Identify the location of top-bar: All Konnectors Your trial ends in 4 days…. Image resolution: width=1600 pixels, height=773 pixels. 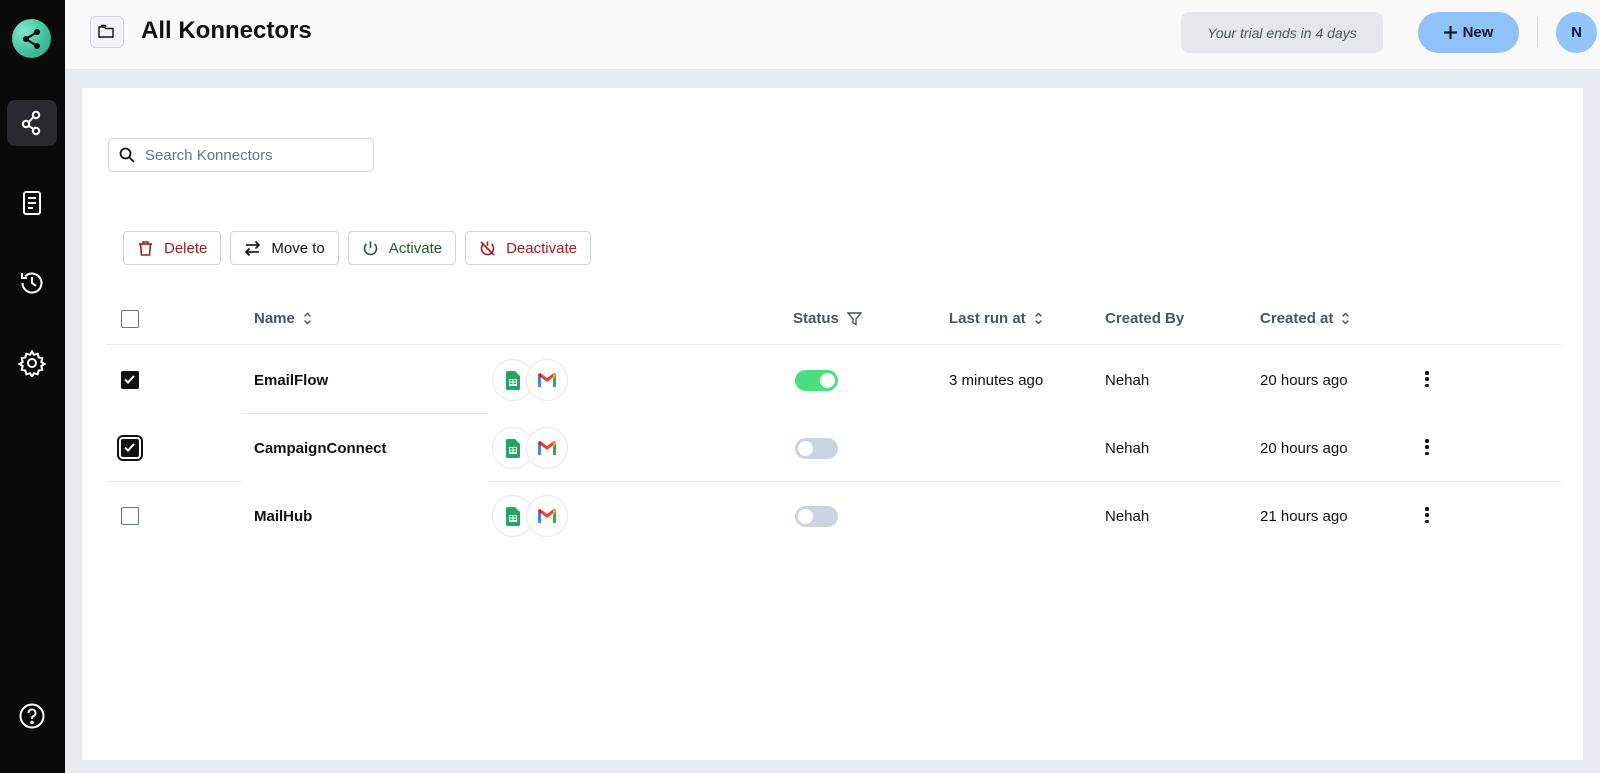
(832, 35).